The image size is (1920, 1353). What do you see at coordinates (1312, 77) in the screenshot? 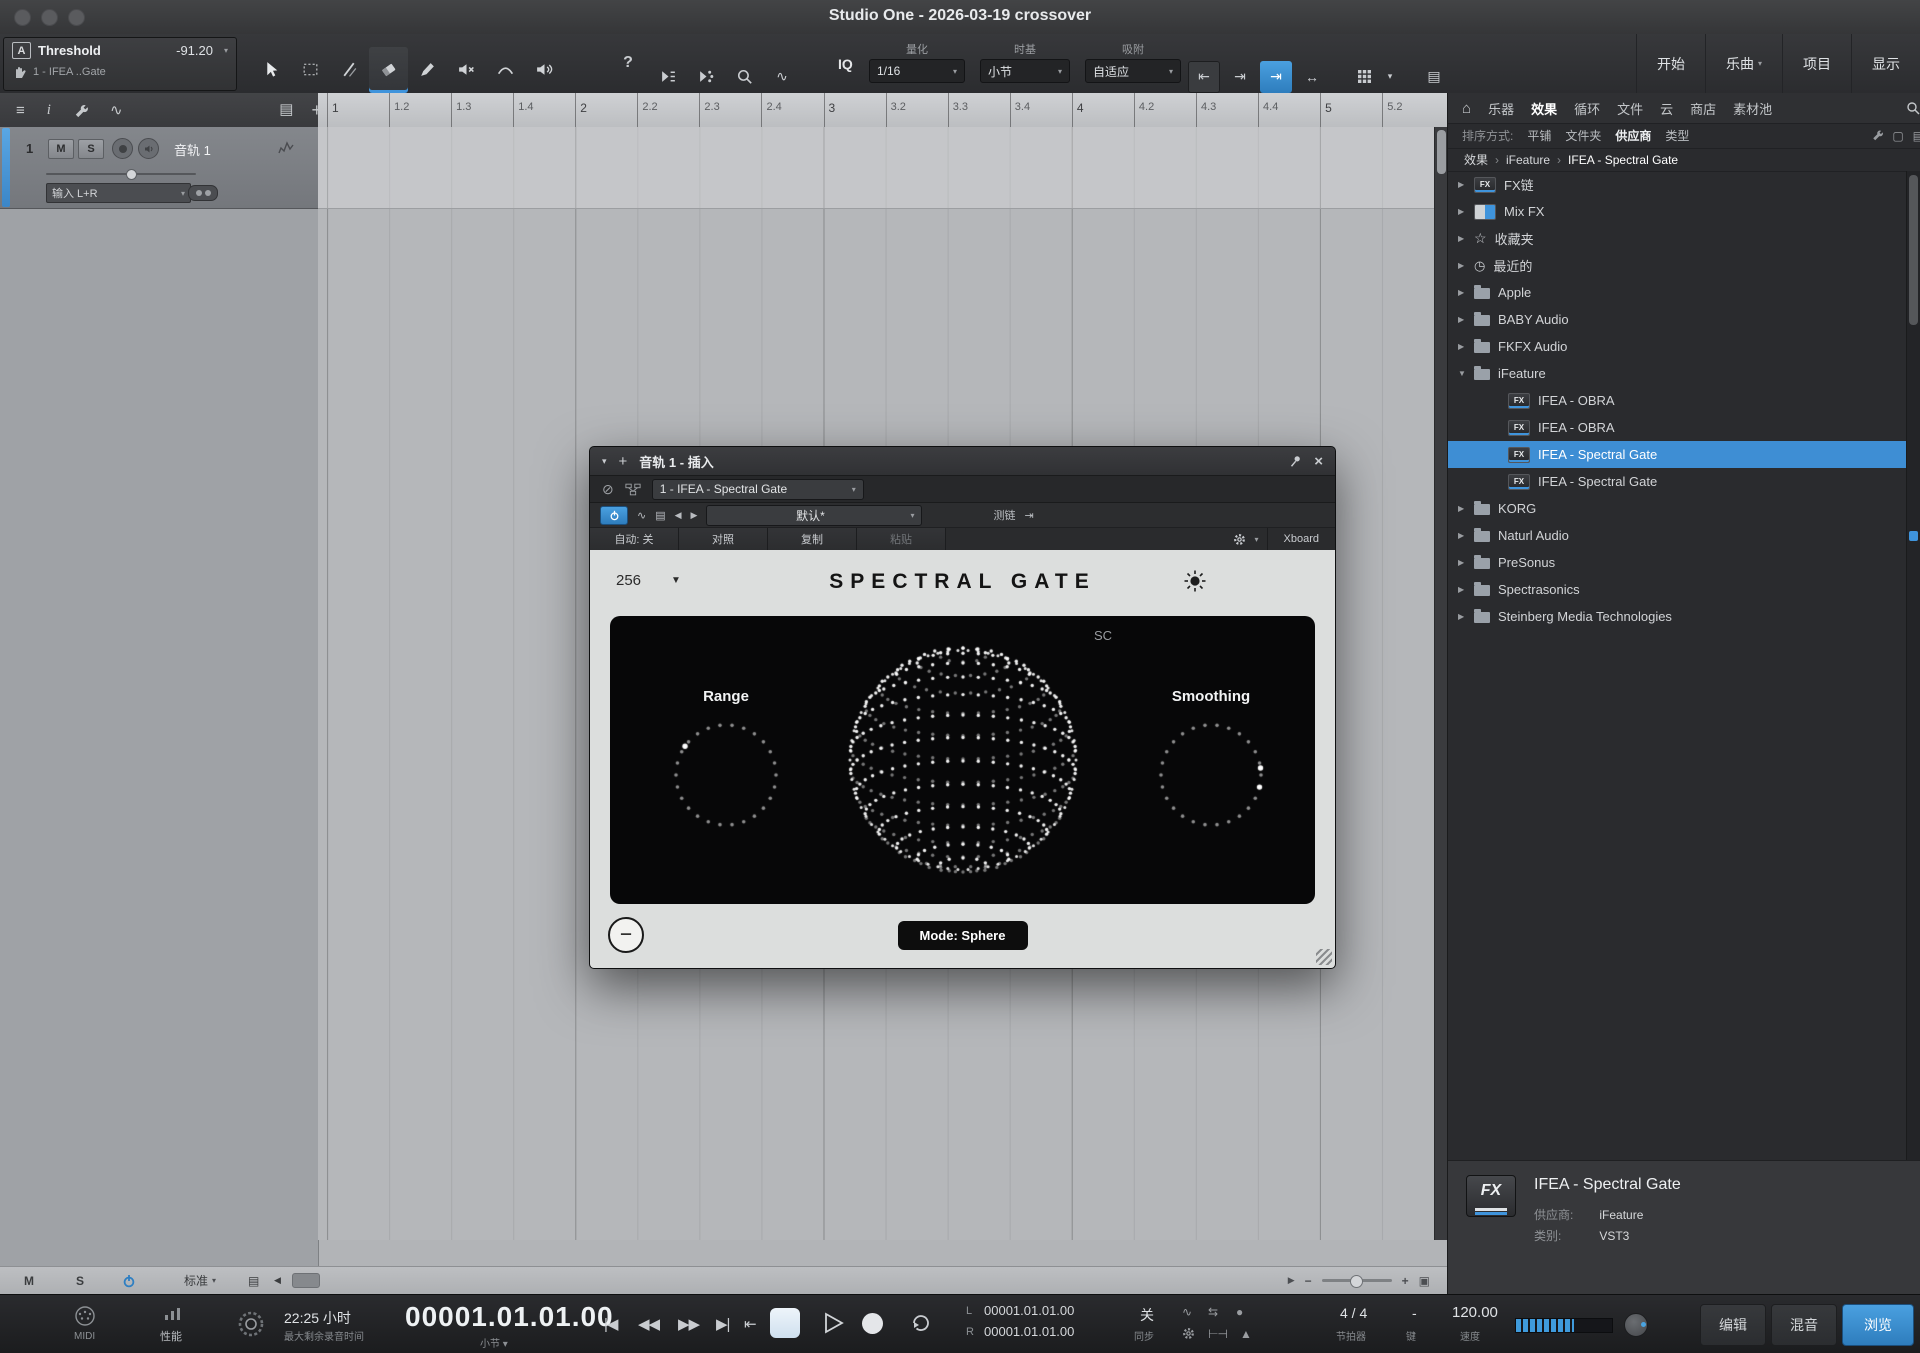
I see `horizontal-follow-button: ↔` at bounding box center [1312, 77].